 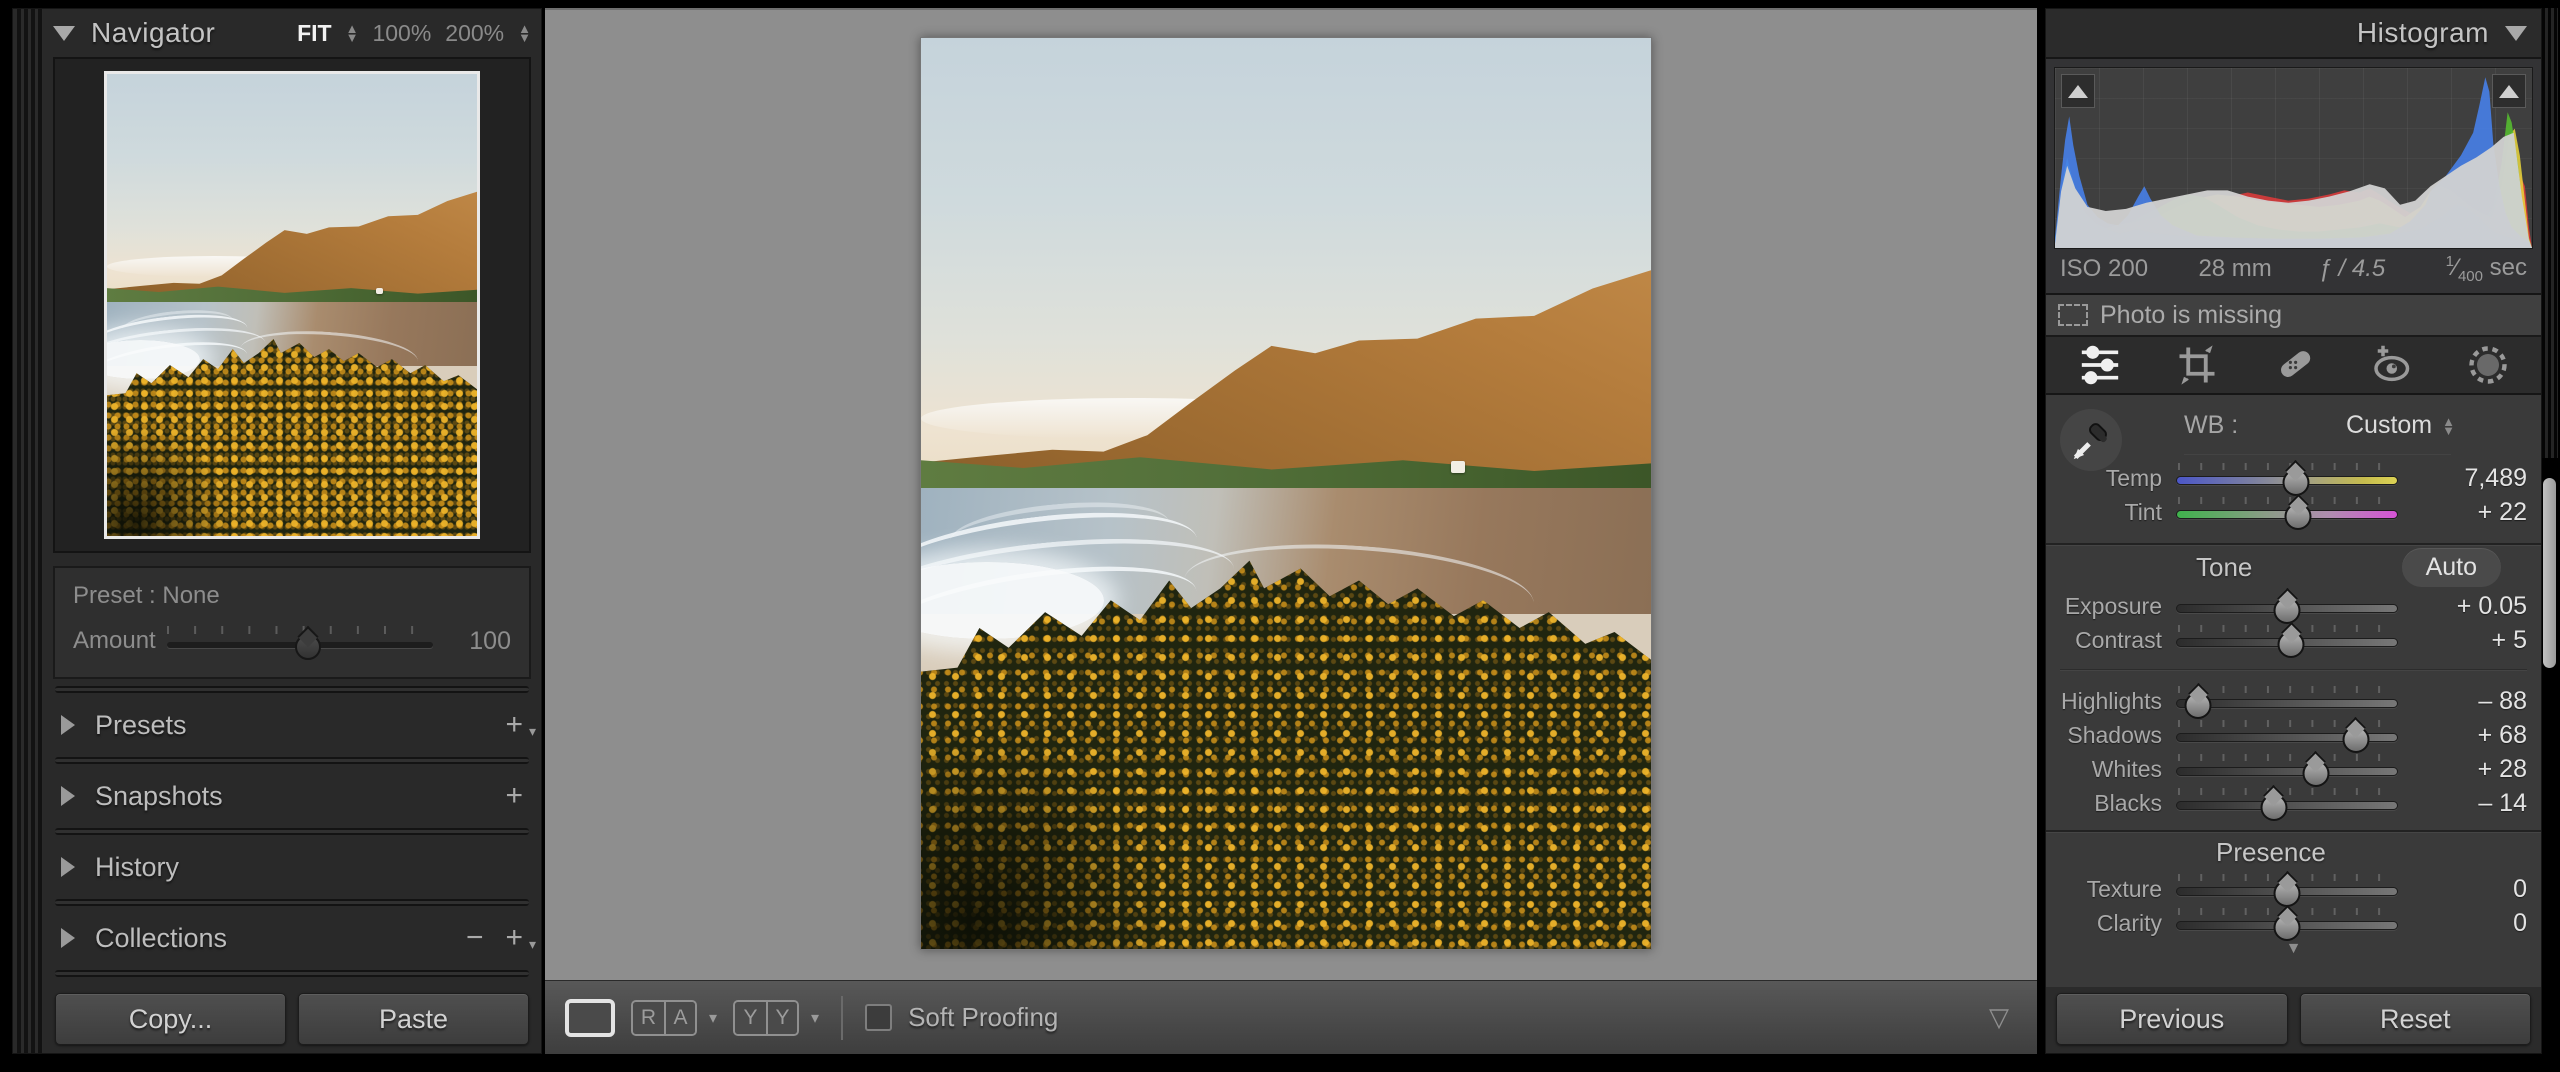 I want to click on contrast-label: Contrast, so click(x=2115, y=640).